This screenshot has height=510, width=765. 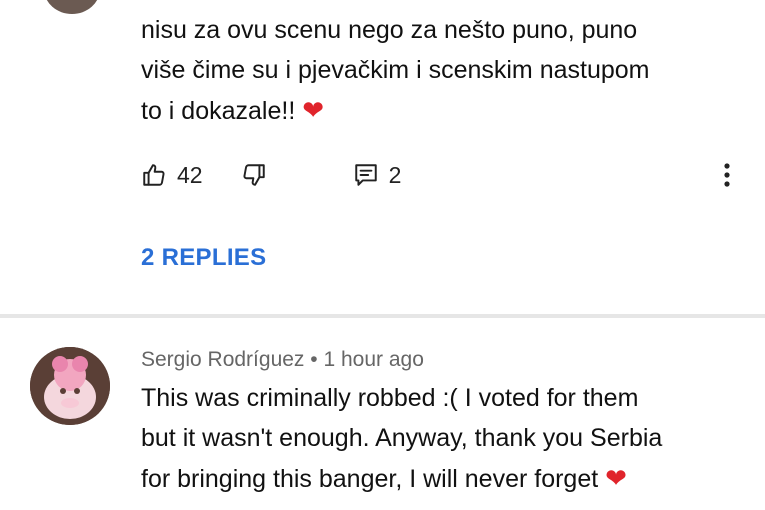 I want to click on comment-meta: Sergio Rodríguez • 1 hour ago, so click(x=282, y=360).